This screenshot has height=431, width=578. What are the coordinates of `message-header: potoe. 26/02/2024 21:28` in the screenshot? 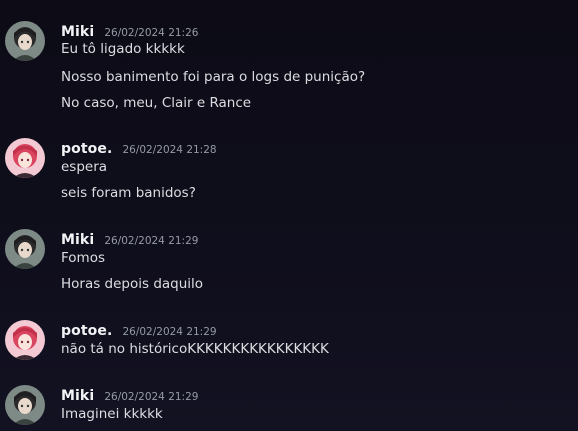 It's located at (139, 148).